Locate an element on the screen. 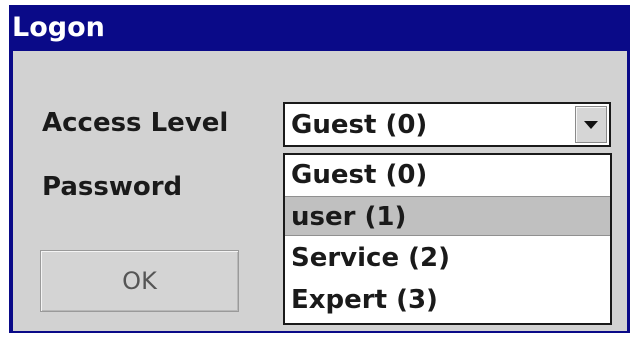  option-expert: Expert (3) is located at coordinates (447, 300).